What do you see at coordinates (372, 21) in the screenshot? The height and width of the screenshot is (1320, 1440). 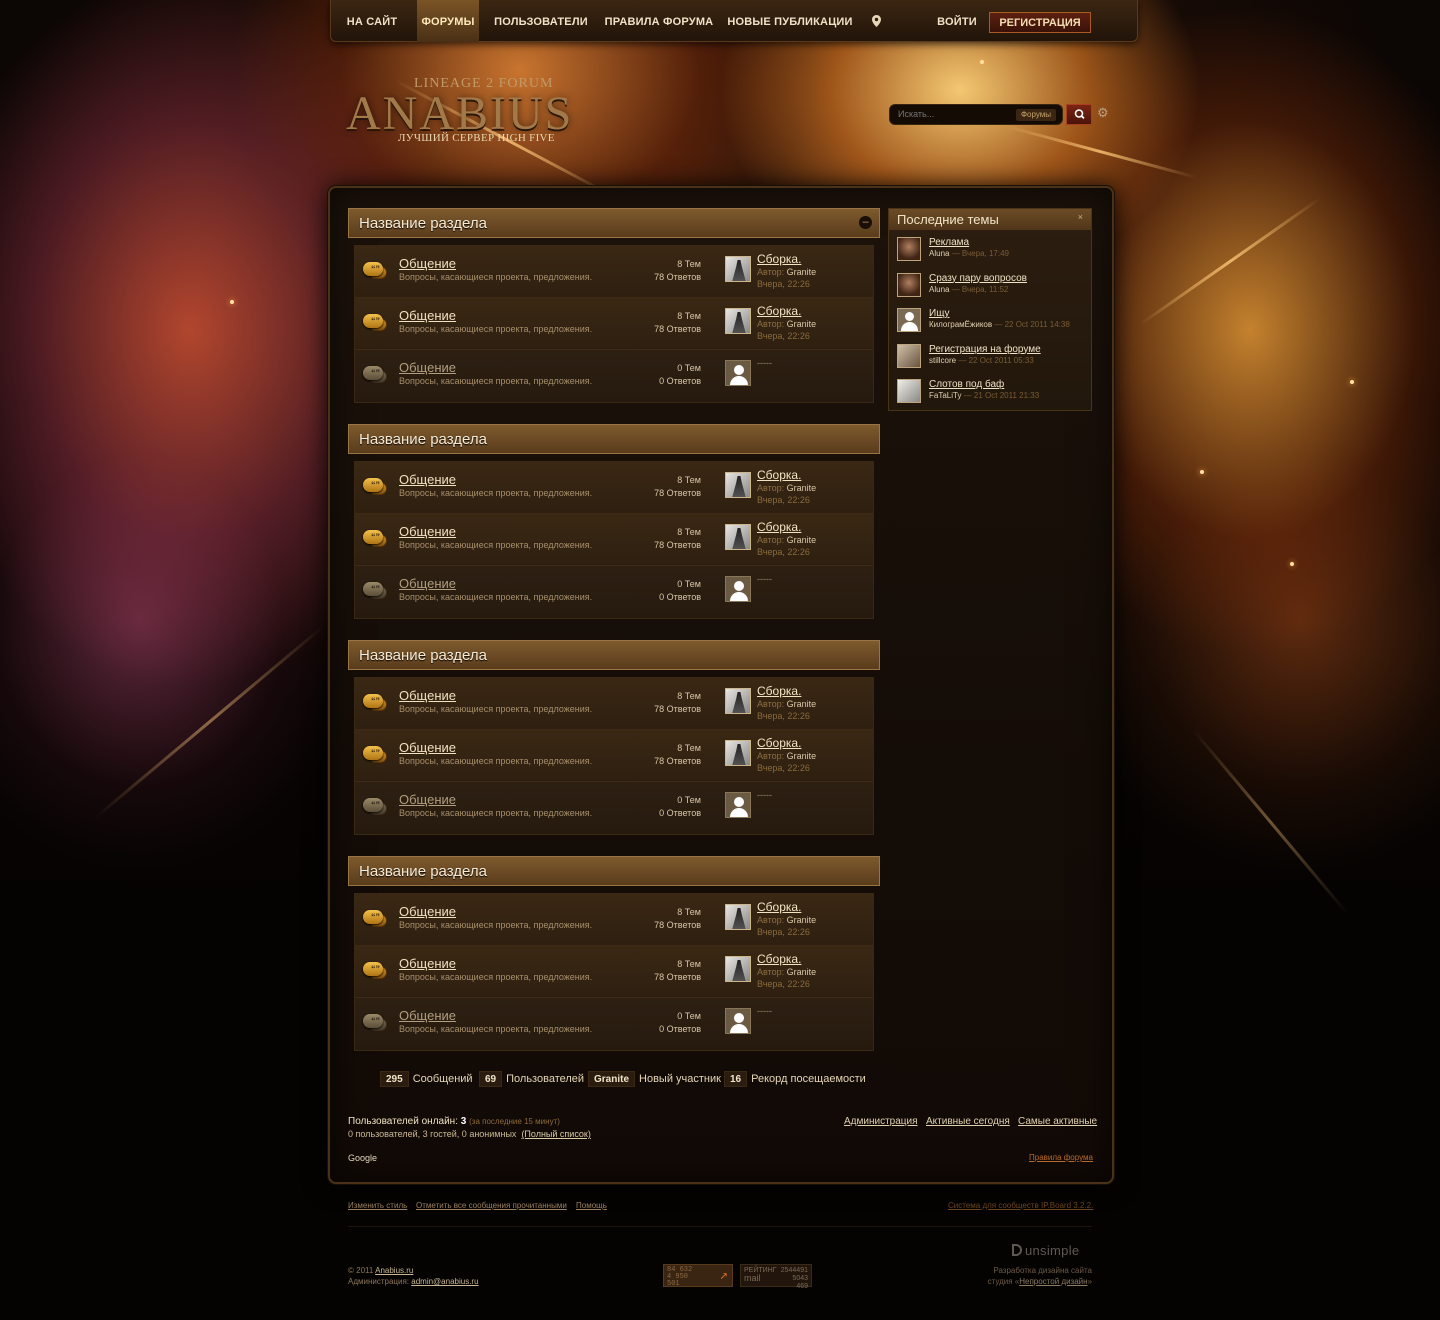 I see `nav-site: НА САЙТ` at bounding box center [372, 21].